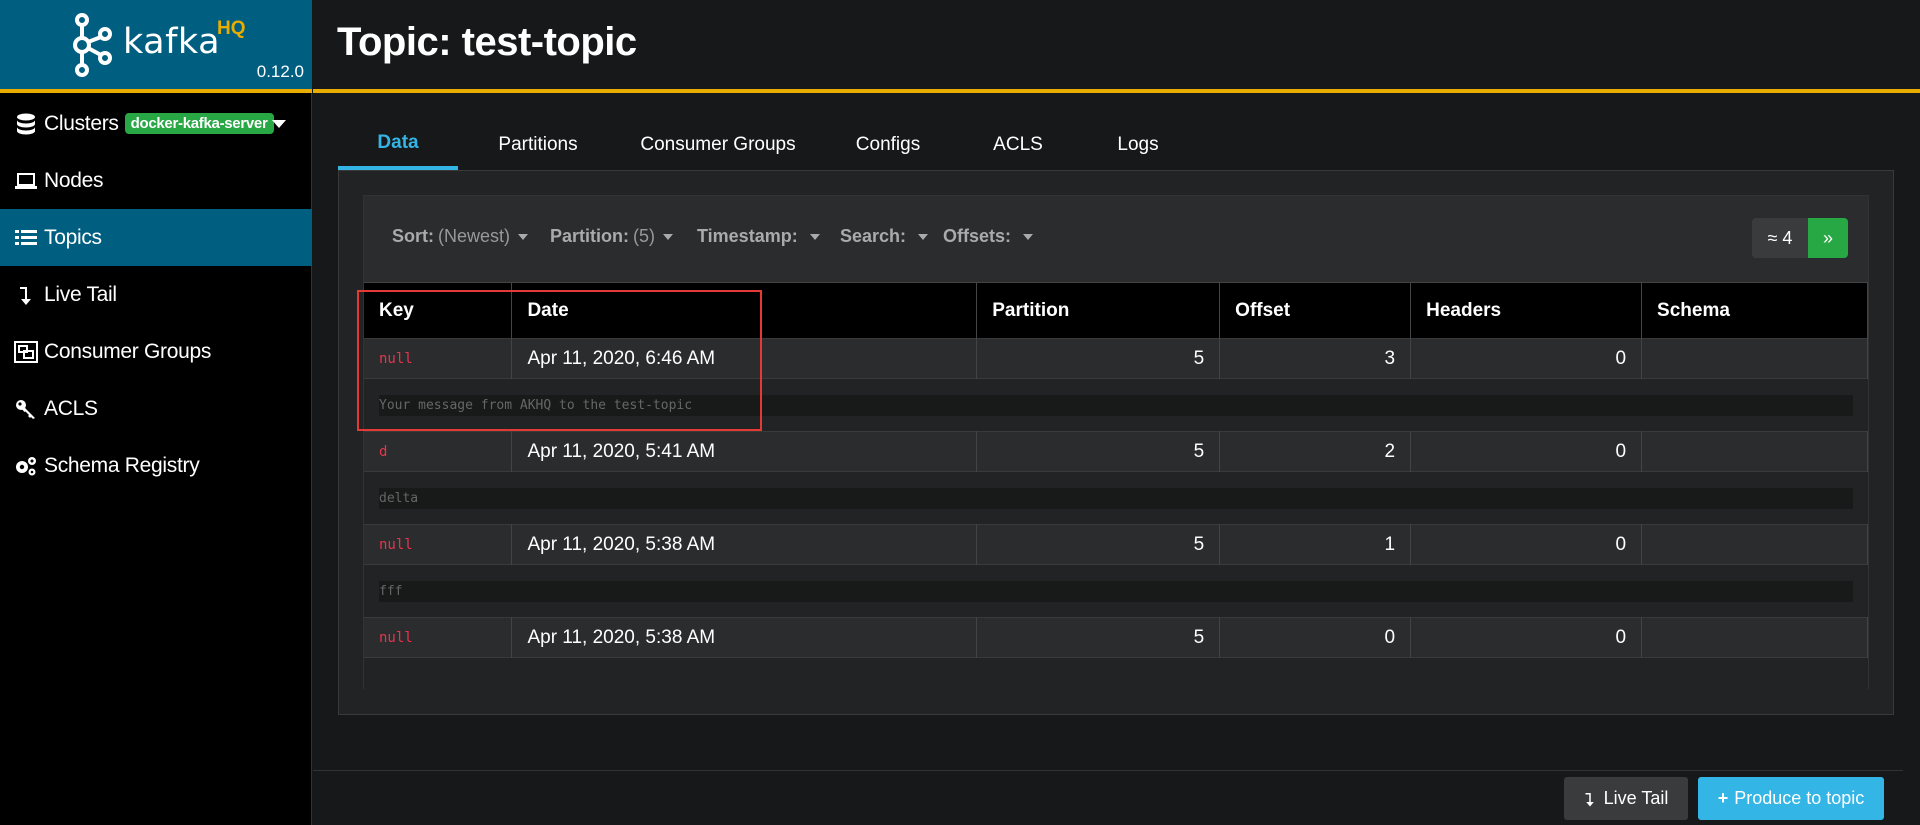 This screenshot has height=825, width=1920. Describe the element at coordinates (1754, 310) in the screenshot. I see `column-header-schema: Schema` at that location.